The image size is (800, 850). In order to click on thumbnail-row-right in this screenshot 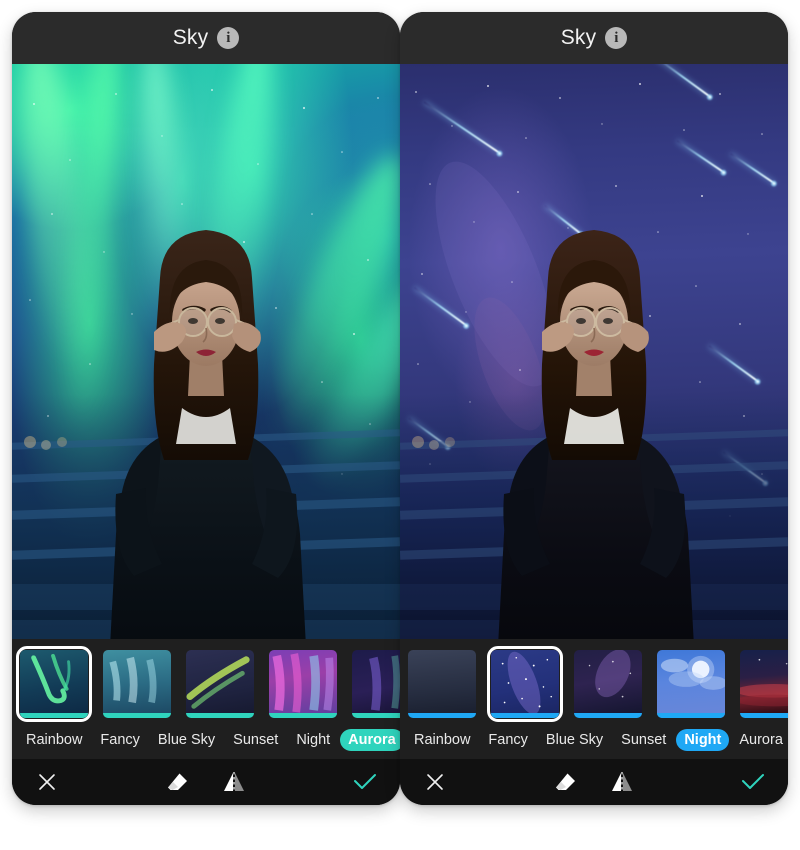, I will do `click(594, 684)`.